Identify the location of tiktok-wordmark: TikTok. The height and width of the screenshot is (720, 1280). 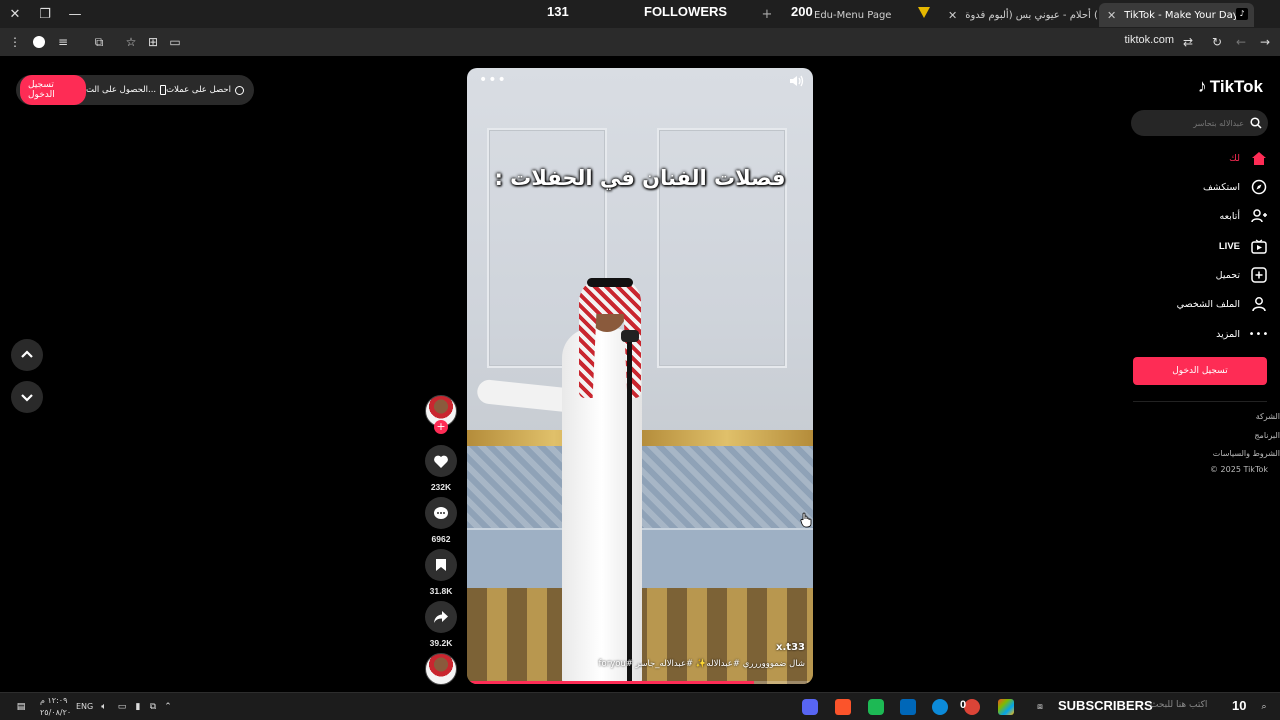
(1236, 86).